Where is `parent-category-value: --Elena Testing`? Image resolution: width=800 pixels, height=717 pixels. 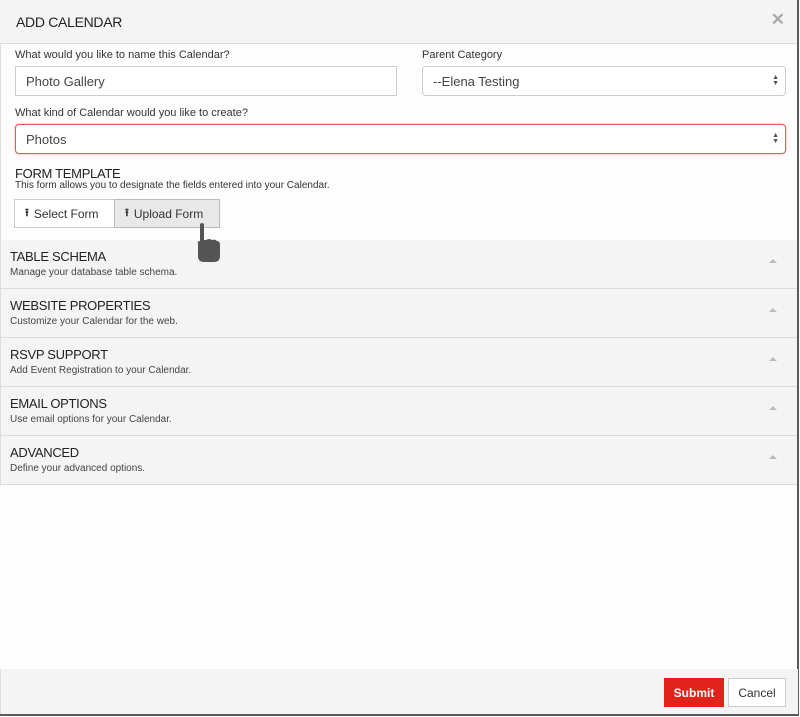 parent-category-value: --Elena Testing is located at coordinates (476, 81).